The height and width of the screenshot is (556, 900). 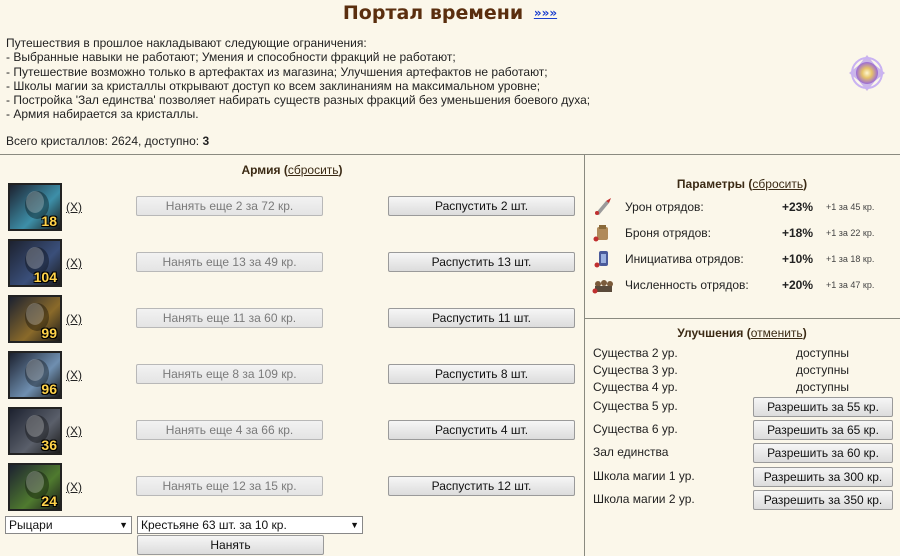 What do you see at coordinates (49, 445) in the screenshot?
I see `unit-count: 36` at bounding box center [49, 445].